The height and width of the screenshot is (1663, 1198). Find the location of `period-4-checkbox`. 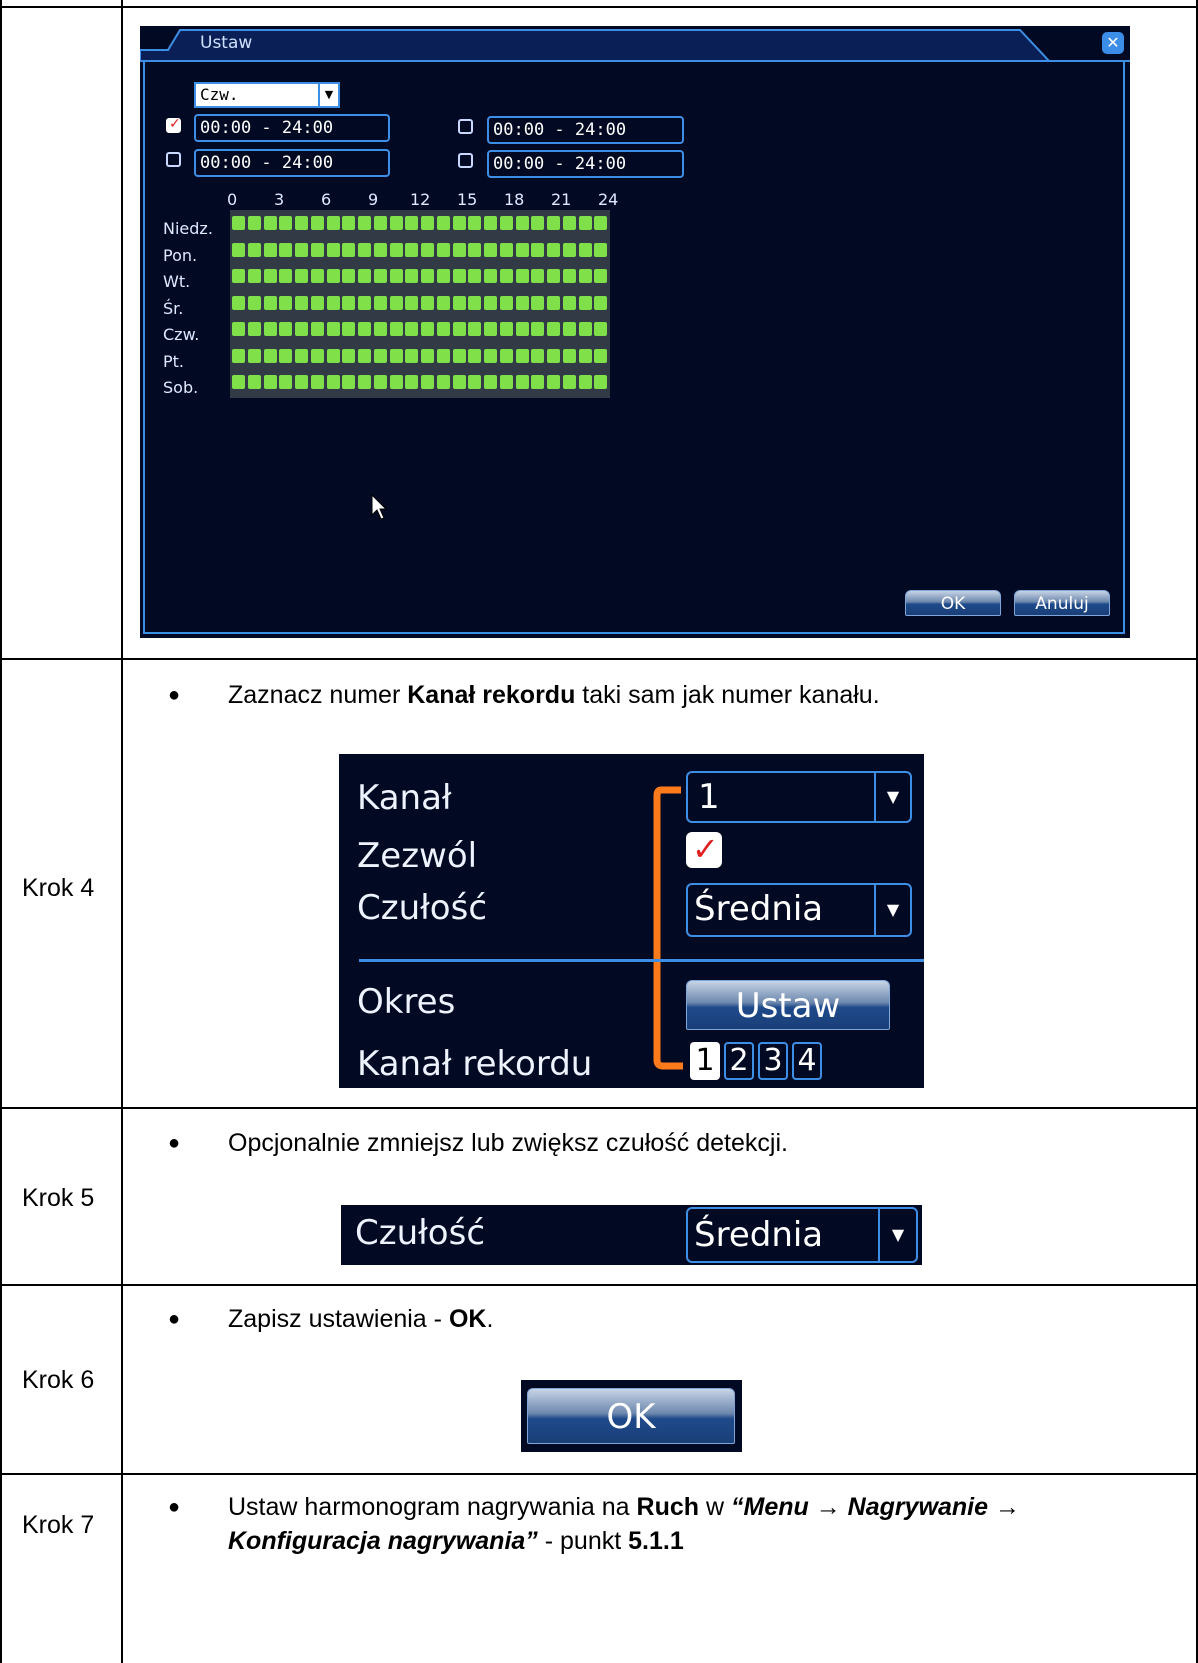

period-4-checkbox is located at coordinates (465, 160).